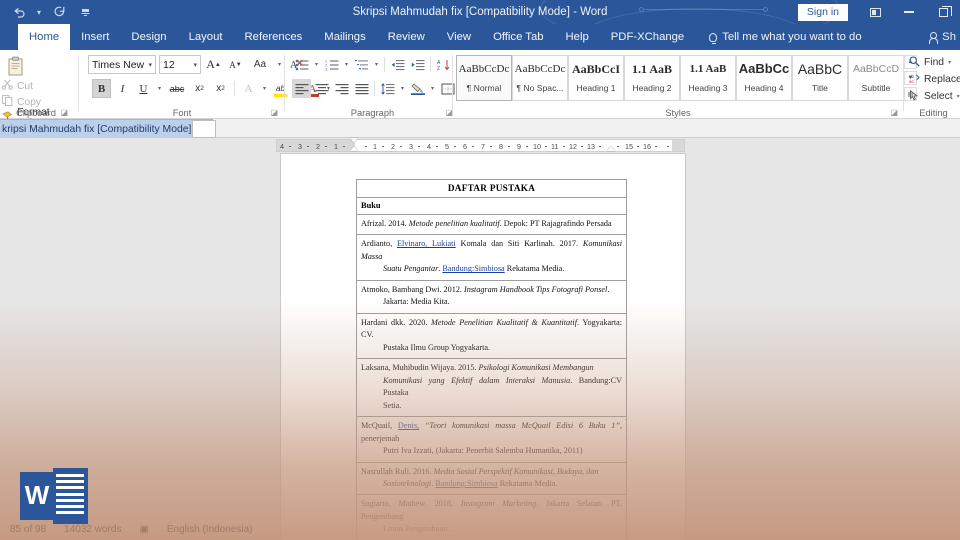 Image resolution: width=960 pixels, height=540 pixels. I want to click on align-left-icon, so click(301, 88).